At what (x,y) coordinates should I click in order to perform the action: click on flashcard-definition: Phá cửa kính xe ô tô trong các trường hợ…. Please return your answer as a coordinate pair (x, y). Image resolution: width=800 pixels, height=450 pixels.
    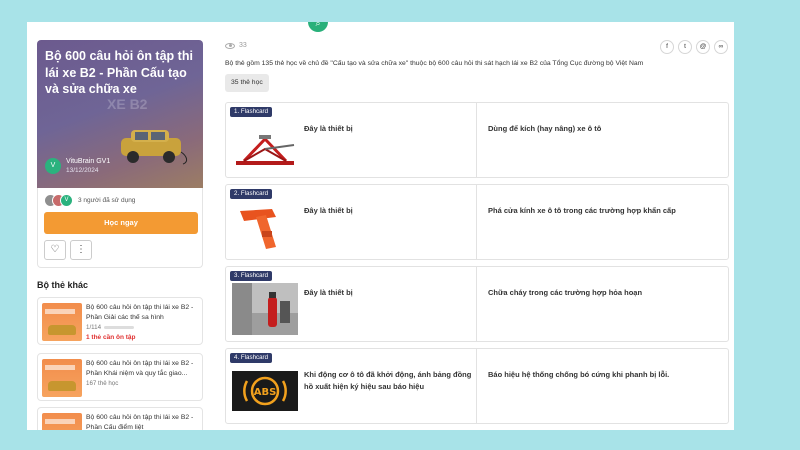
    Looking at the image, I should click on (582, 210).